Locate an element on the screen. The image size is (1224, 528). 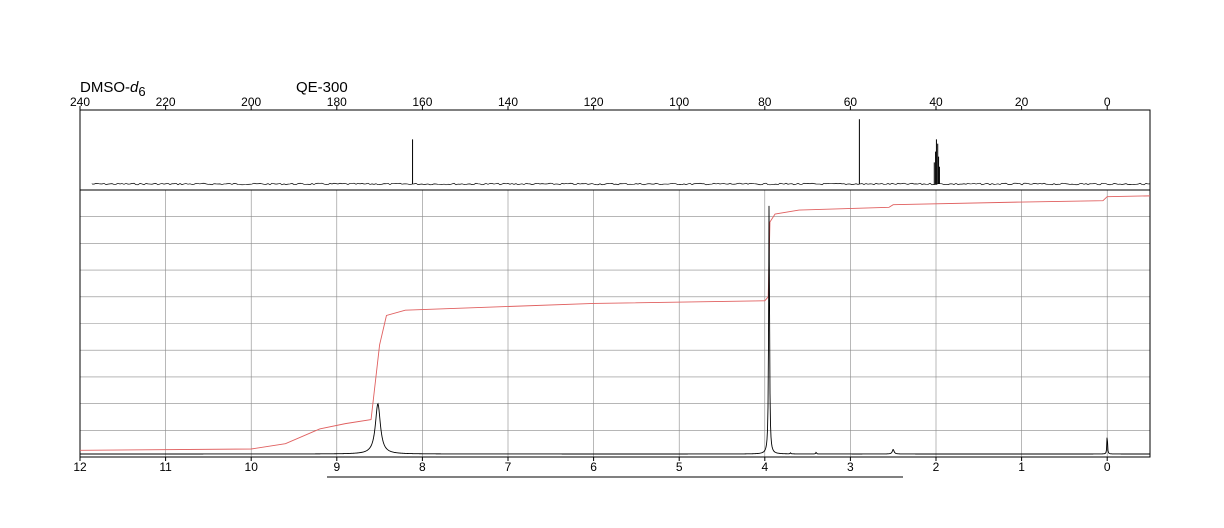
c13-tick-label: 160 is located at coordinates (422, 102).